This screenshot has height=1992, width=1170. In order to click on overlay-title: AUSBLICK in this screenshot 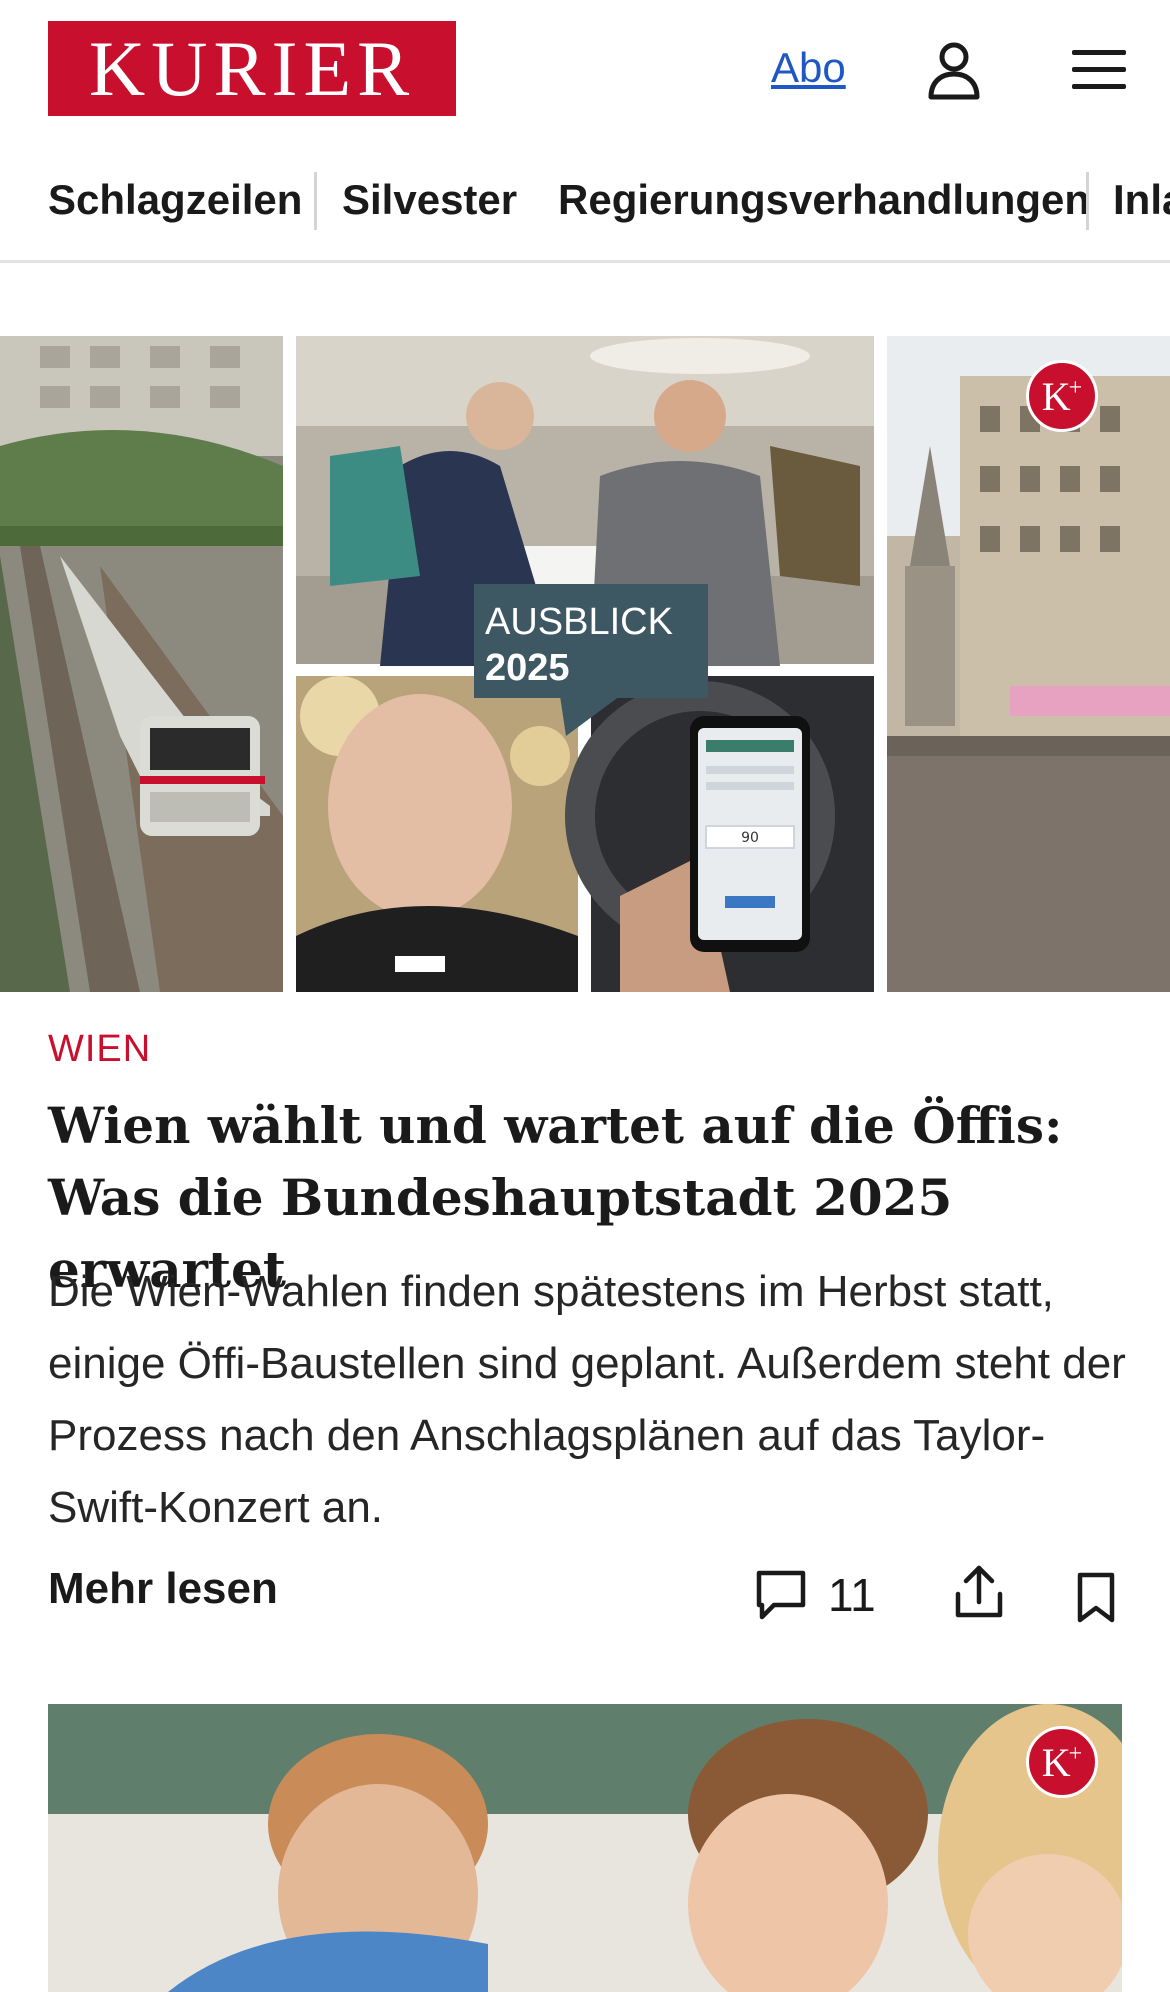, I will do `click(579, 622)`.